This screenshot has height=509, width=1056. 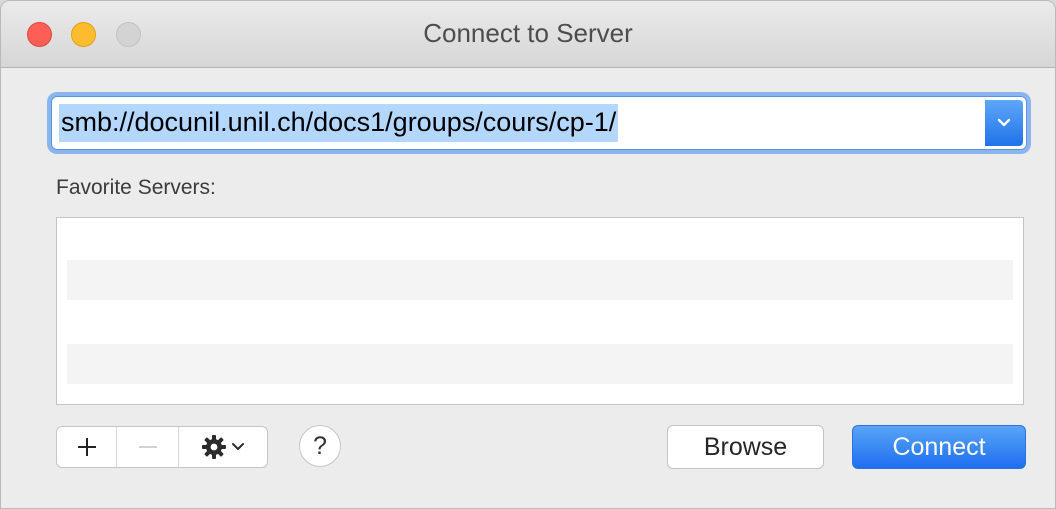 I want to click on plus-icon, so click(x=86, y=447).